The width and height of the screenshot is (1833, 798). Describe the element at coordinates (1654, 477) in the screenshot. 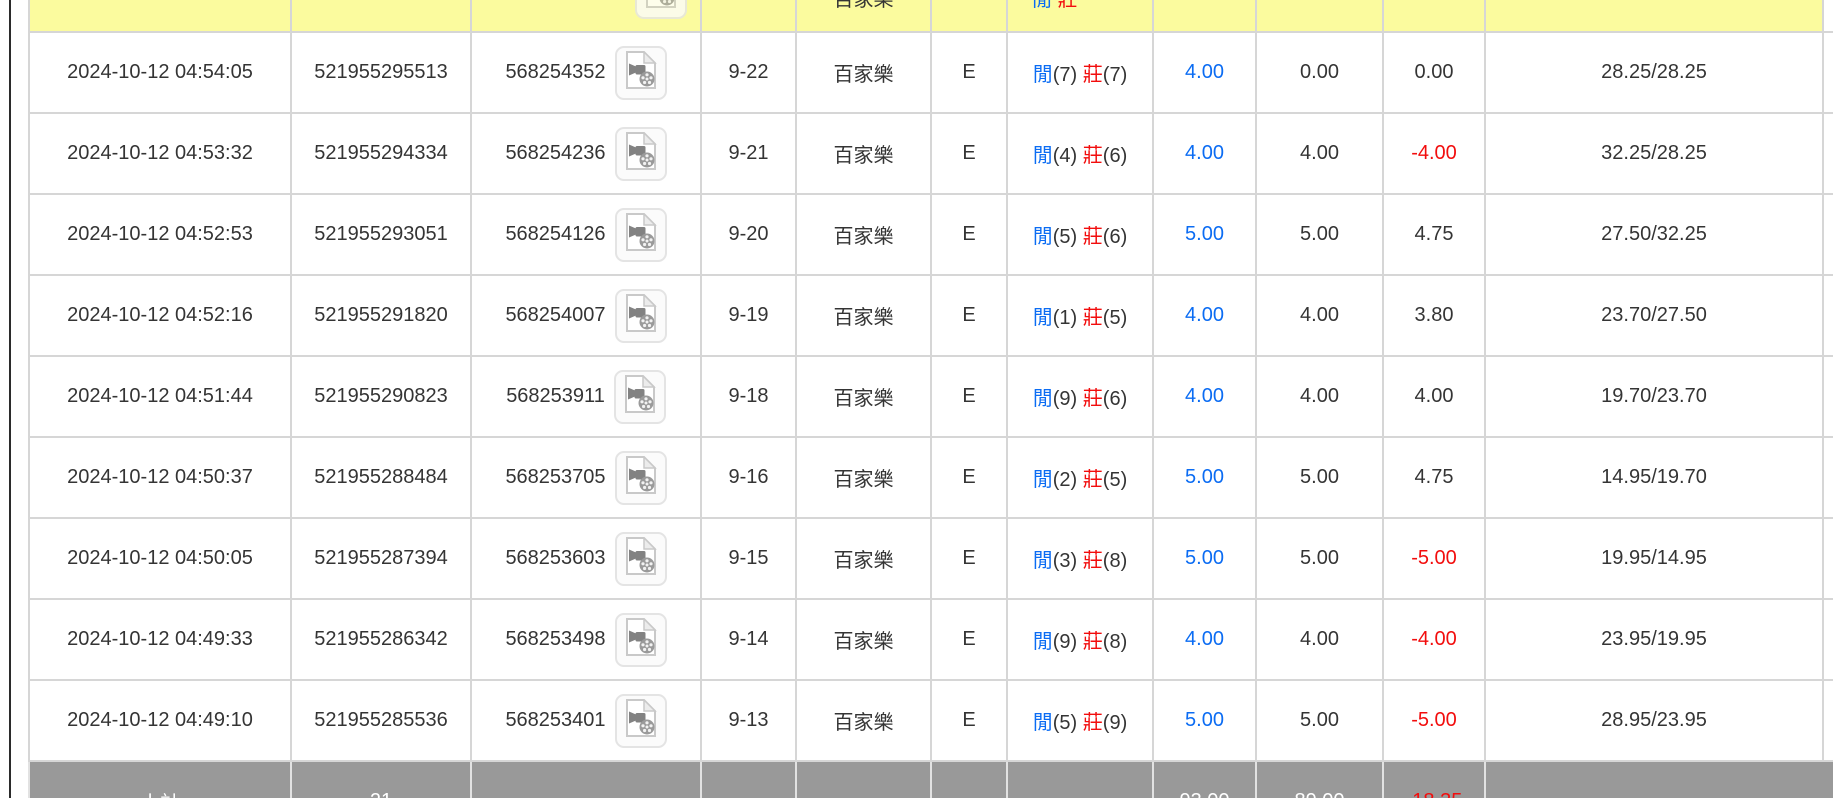

I see `balance-cell: 14.95/19.70` at that location.